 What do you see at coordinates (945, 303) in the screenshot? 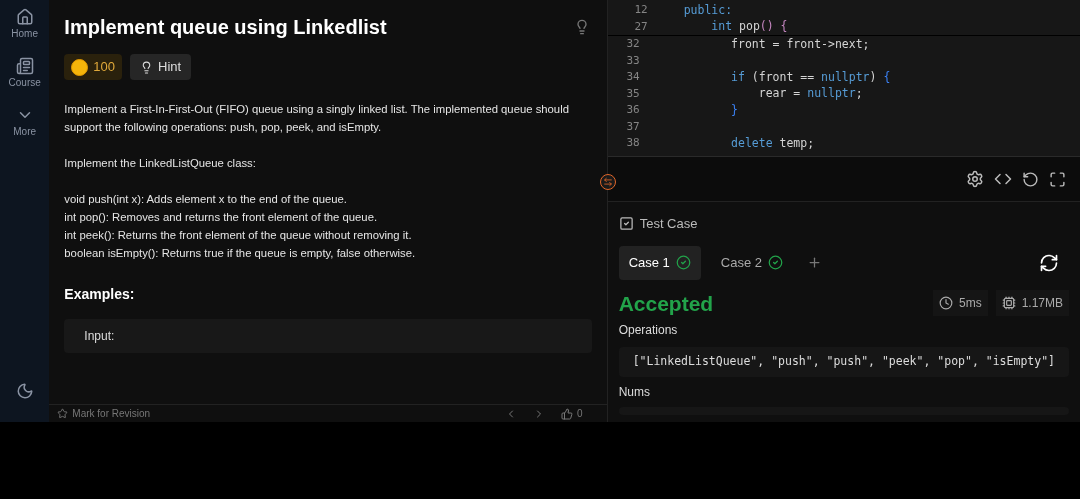
I see `clock-icon` at bounding box center [945, 303].